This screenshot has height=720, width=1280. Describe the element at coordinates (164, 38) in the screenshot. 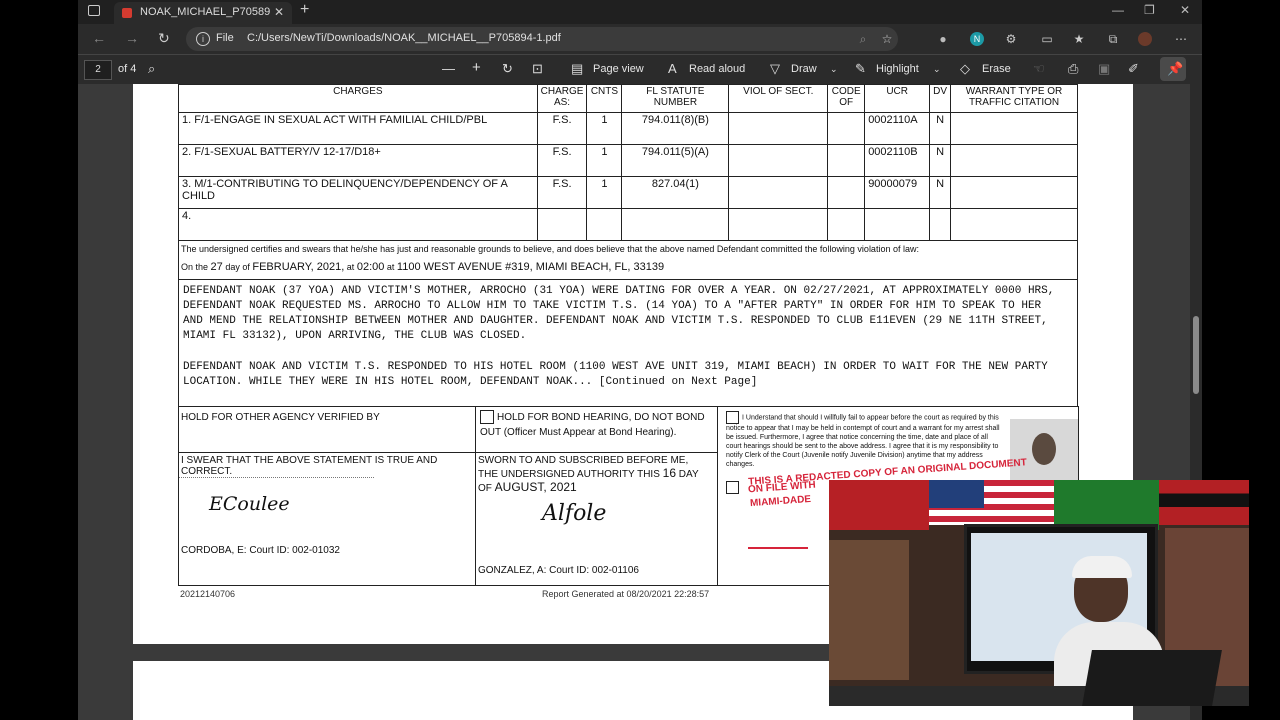

I see `refresh-icon: ↻` at that location.